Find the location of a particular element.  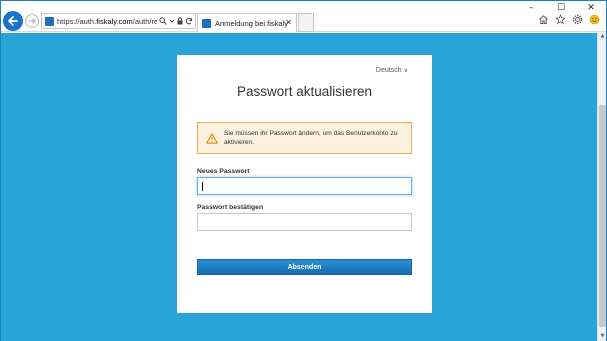

site-favicon-icon is located at coordinates (49, 21).